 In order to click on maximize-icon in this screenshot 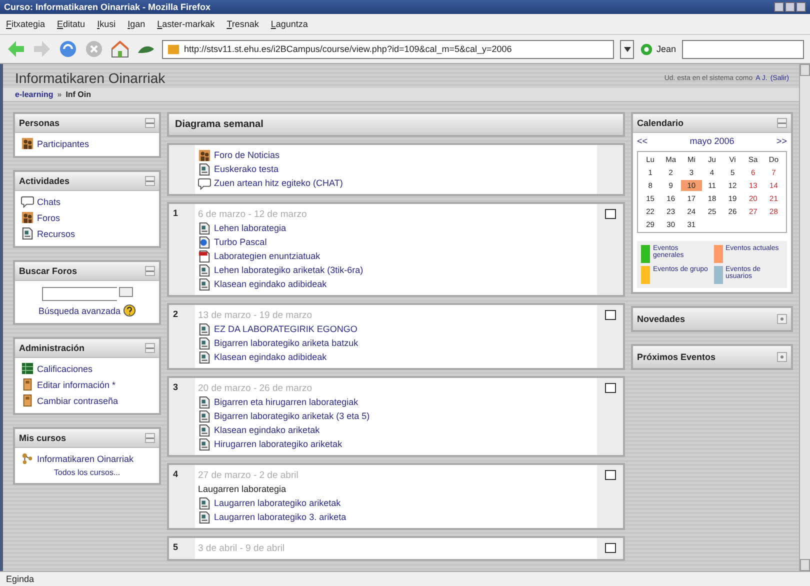, I will do `click(790, 7)`.